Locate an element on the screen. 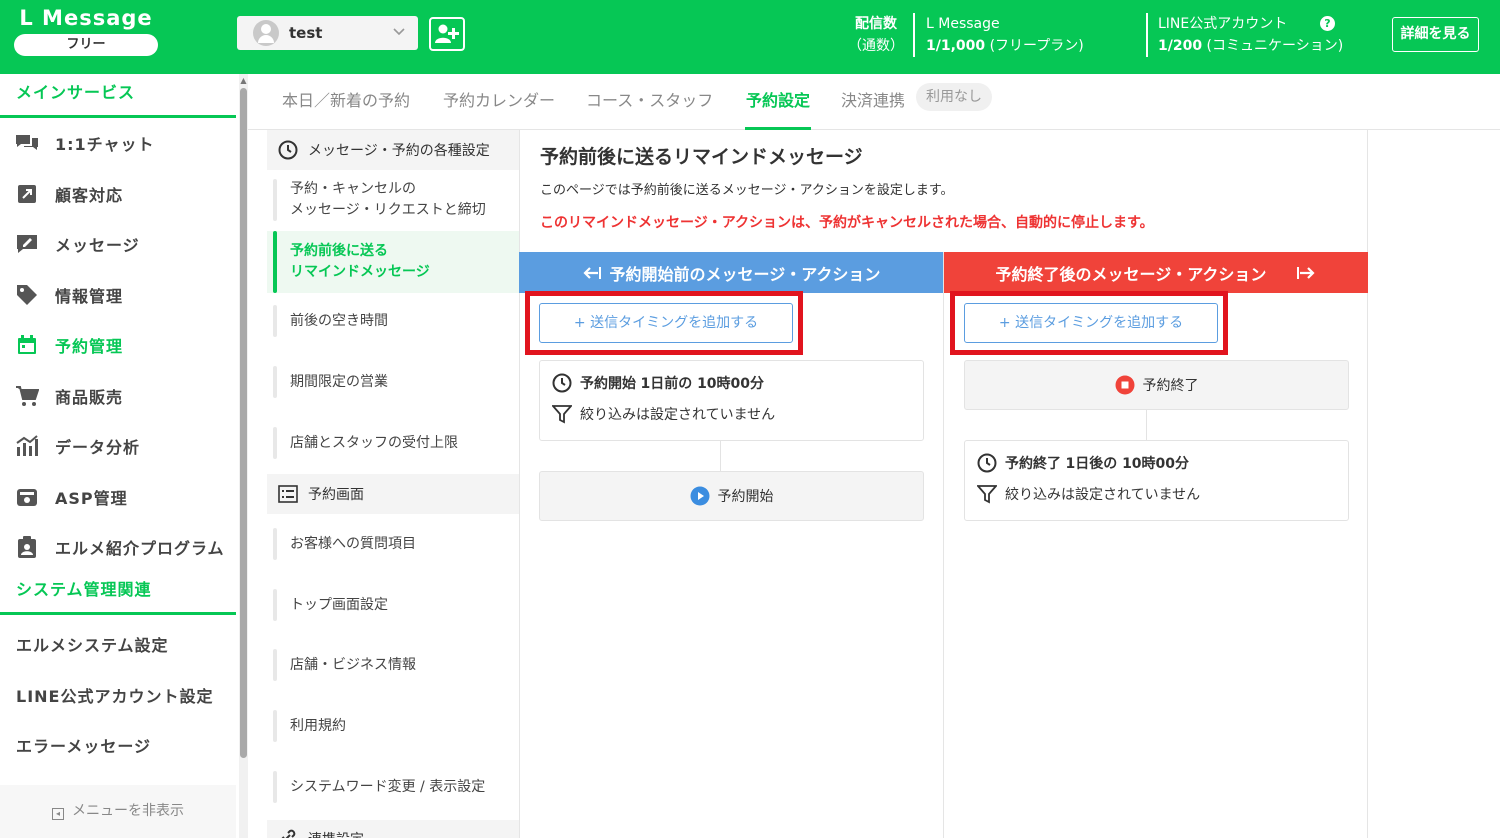 This screenshot has height=838, width=1500. plan-badge: フリー is located at coordinates (86, 45).